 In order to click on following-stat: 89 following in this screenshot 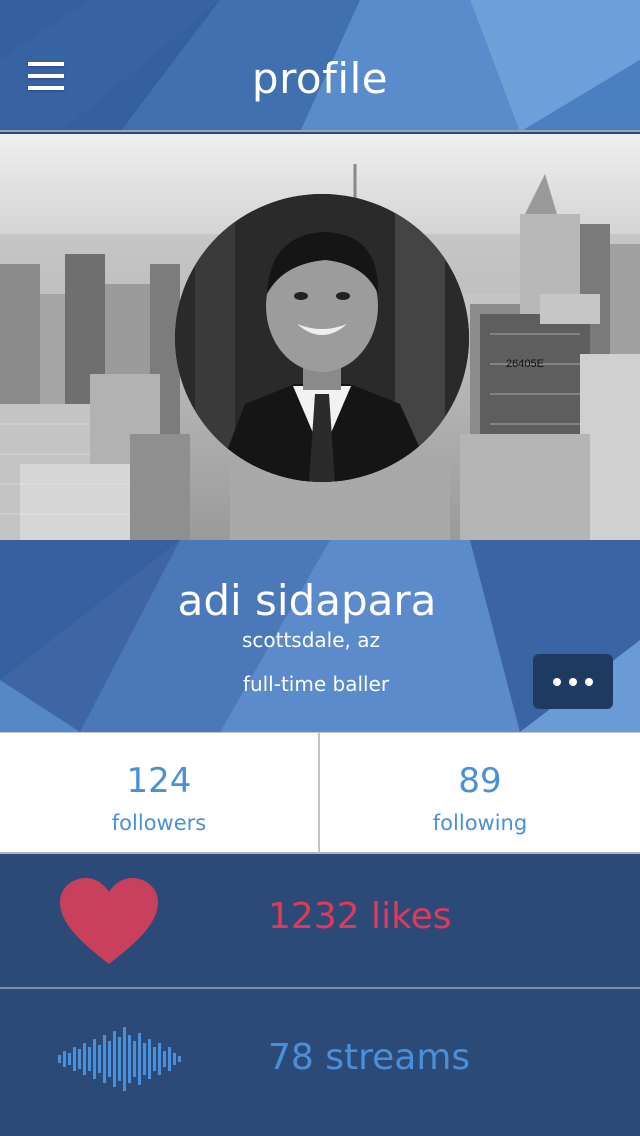, I will do `click(480, 793)`.